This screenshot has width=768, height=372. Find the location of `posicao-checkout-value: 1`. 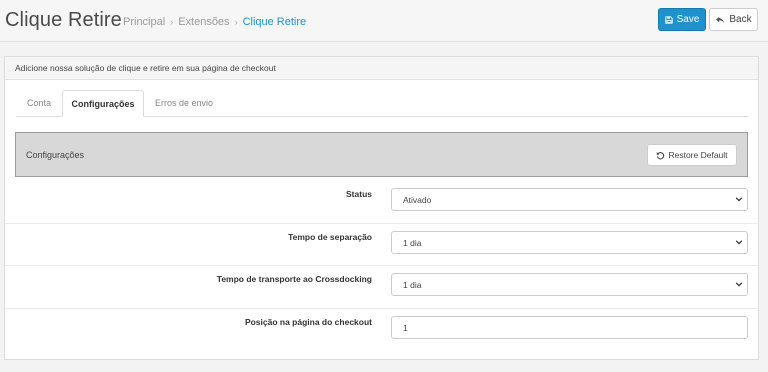

posicao-checkout-value: 1 is located at coordinates (405, 327).